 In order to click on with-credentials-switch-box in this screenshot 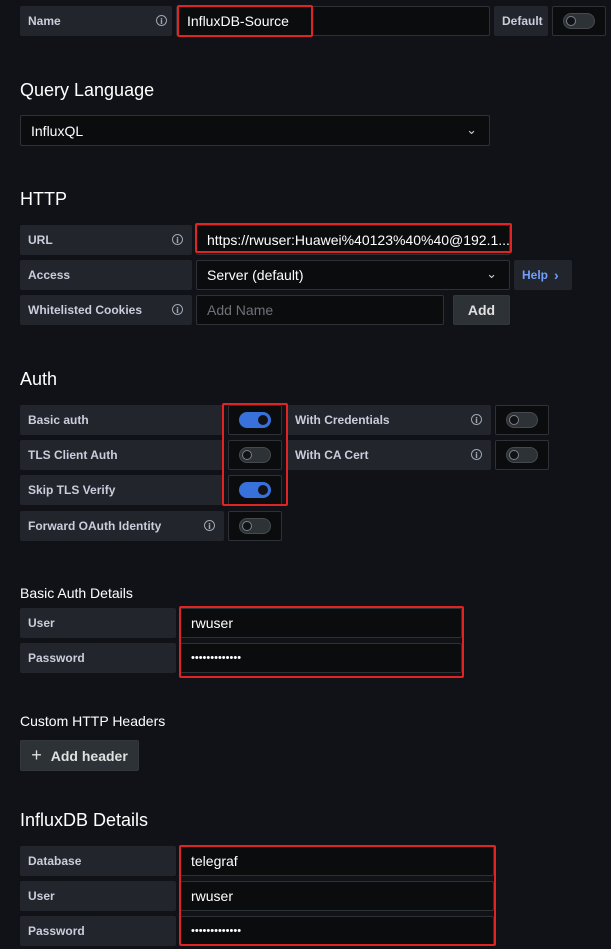, I will do `click(522, 420)`.